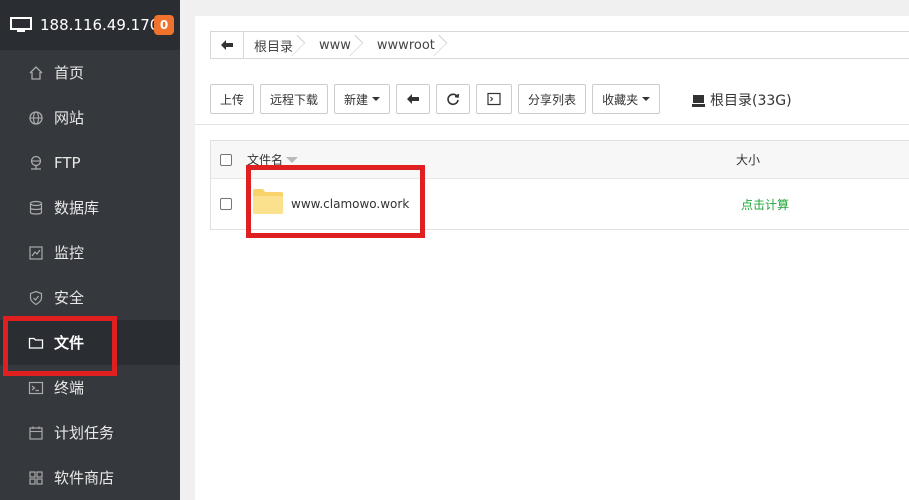 This screenshot has height=500, width=909. I want to click on path-back-button, so click(227, 45).